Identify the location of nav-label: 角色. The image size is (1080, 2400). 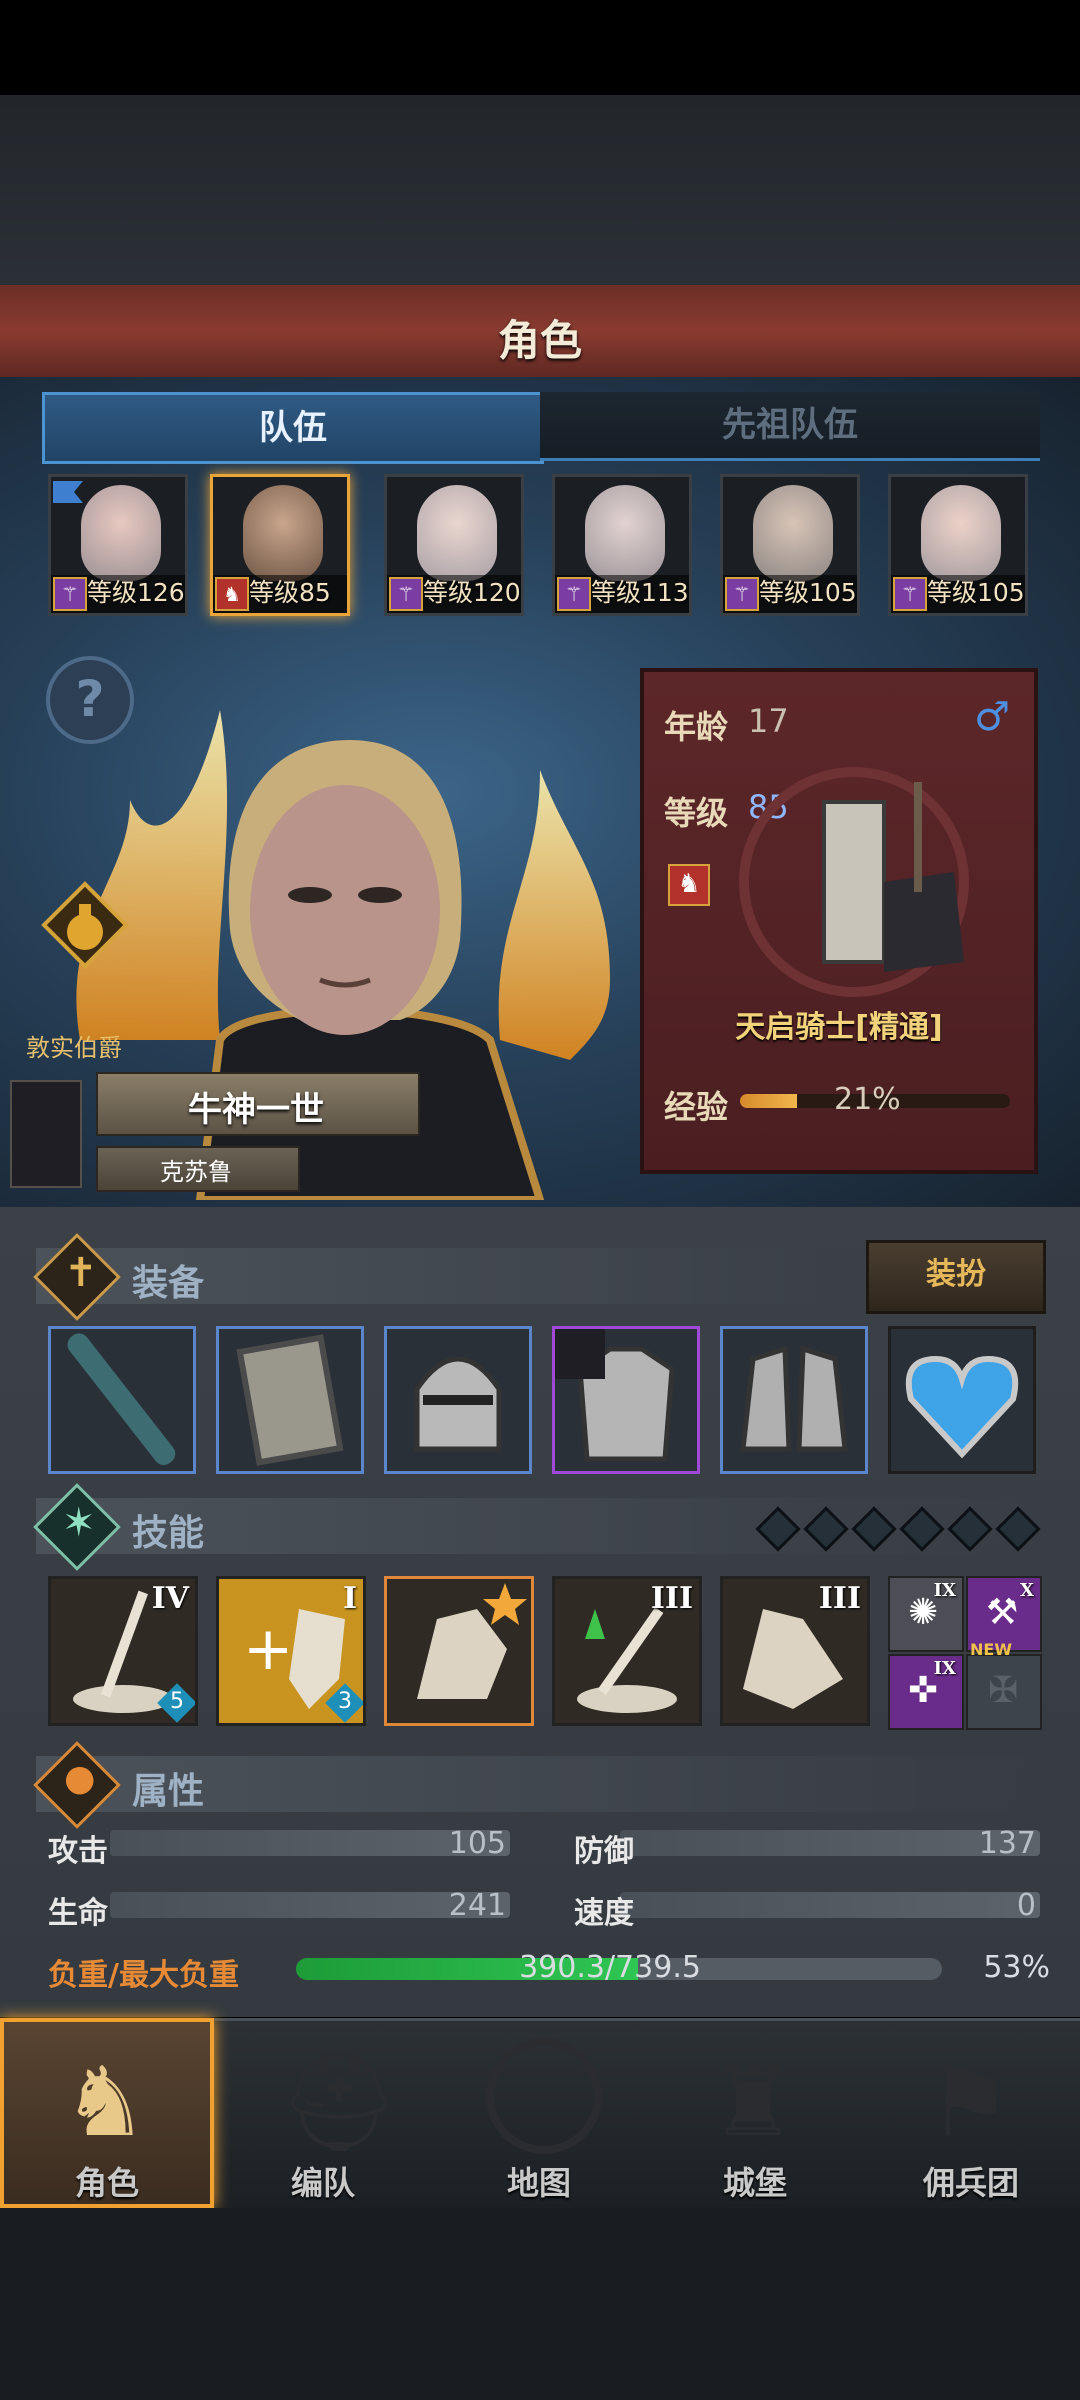
(106, 2183).